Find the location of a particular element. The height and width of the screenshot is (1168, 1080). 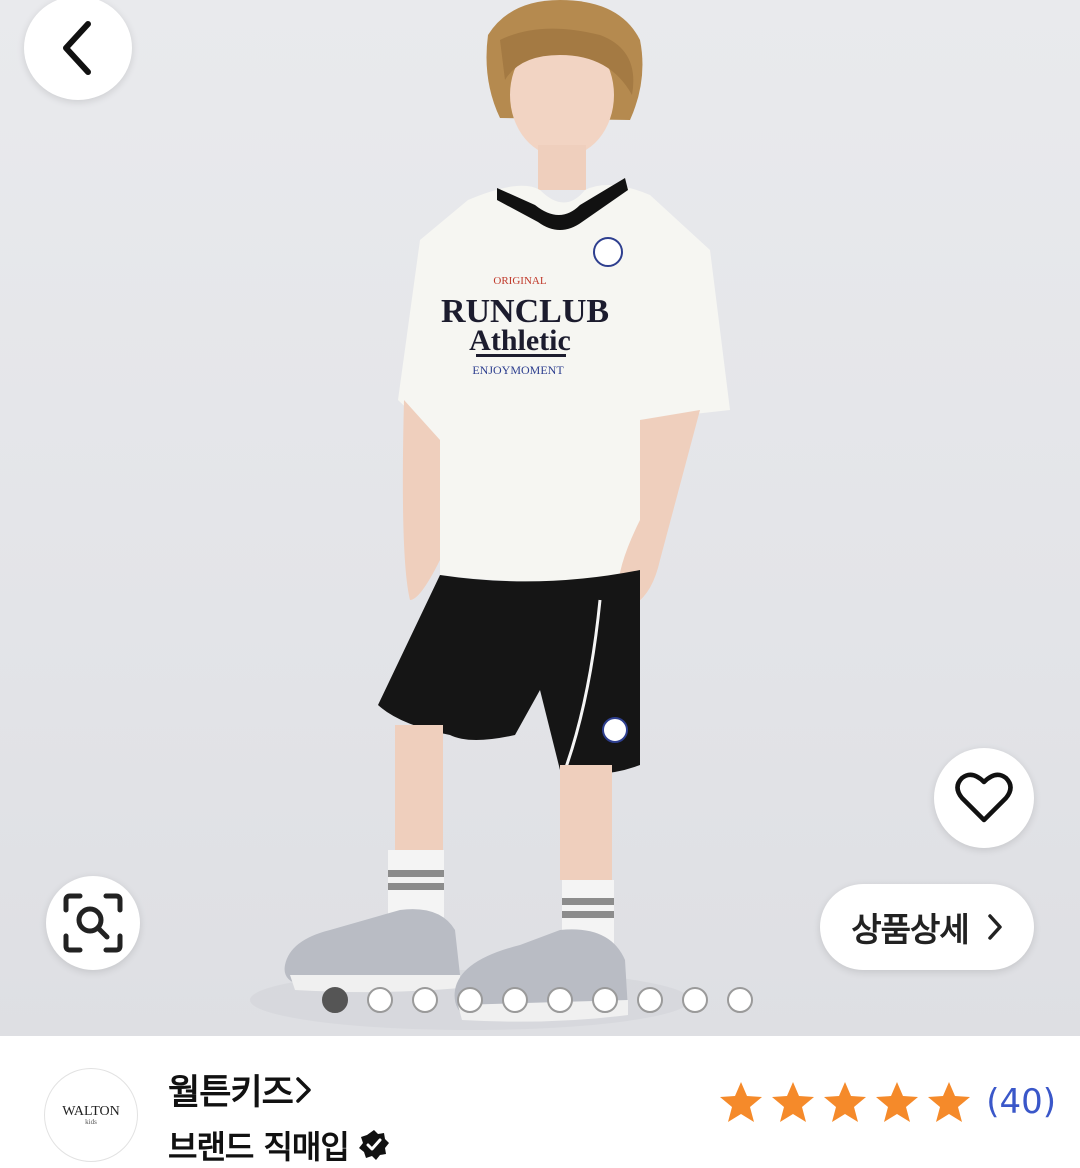

brand-sub-row: 브랜드 직매입 is located at coordinates (279, 1145).